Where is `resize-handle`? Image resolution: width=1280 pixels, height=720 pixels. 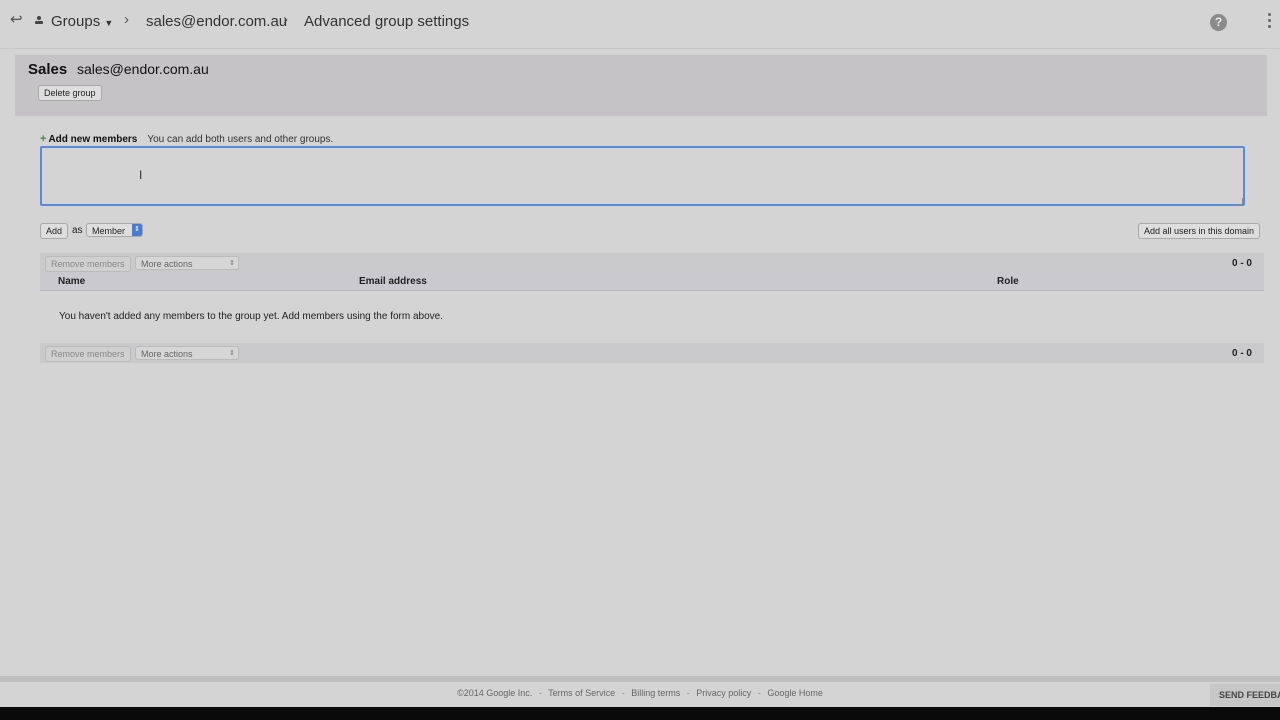
resize-handle is located at coordinates (1239, 201).